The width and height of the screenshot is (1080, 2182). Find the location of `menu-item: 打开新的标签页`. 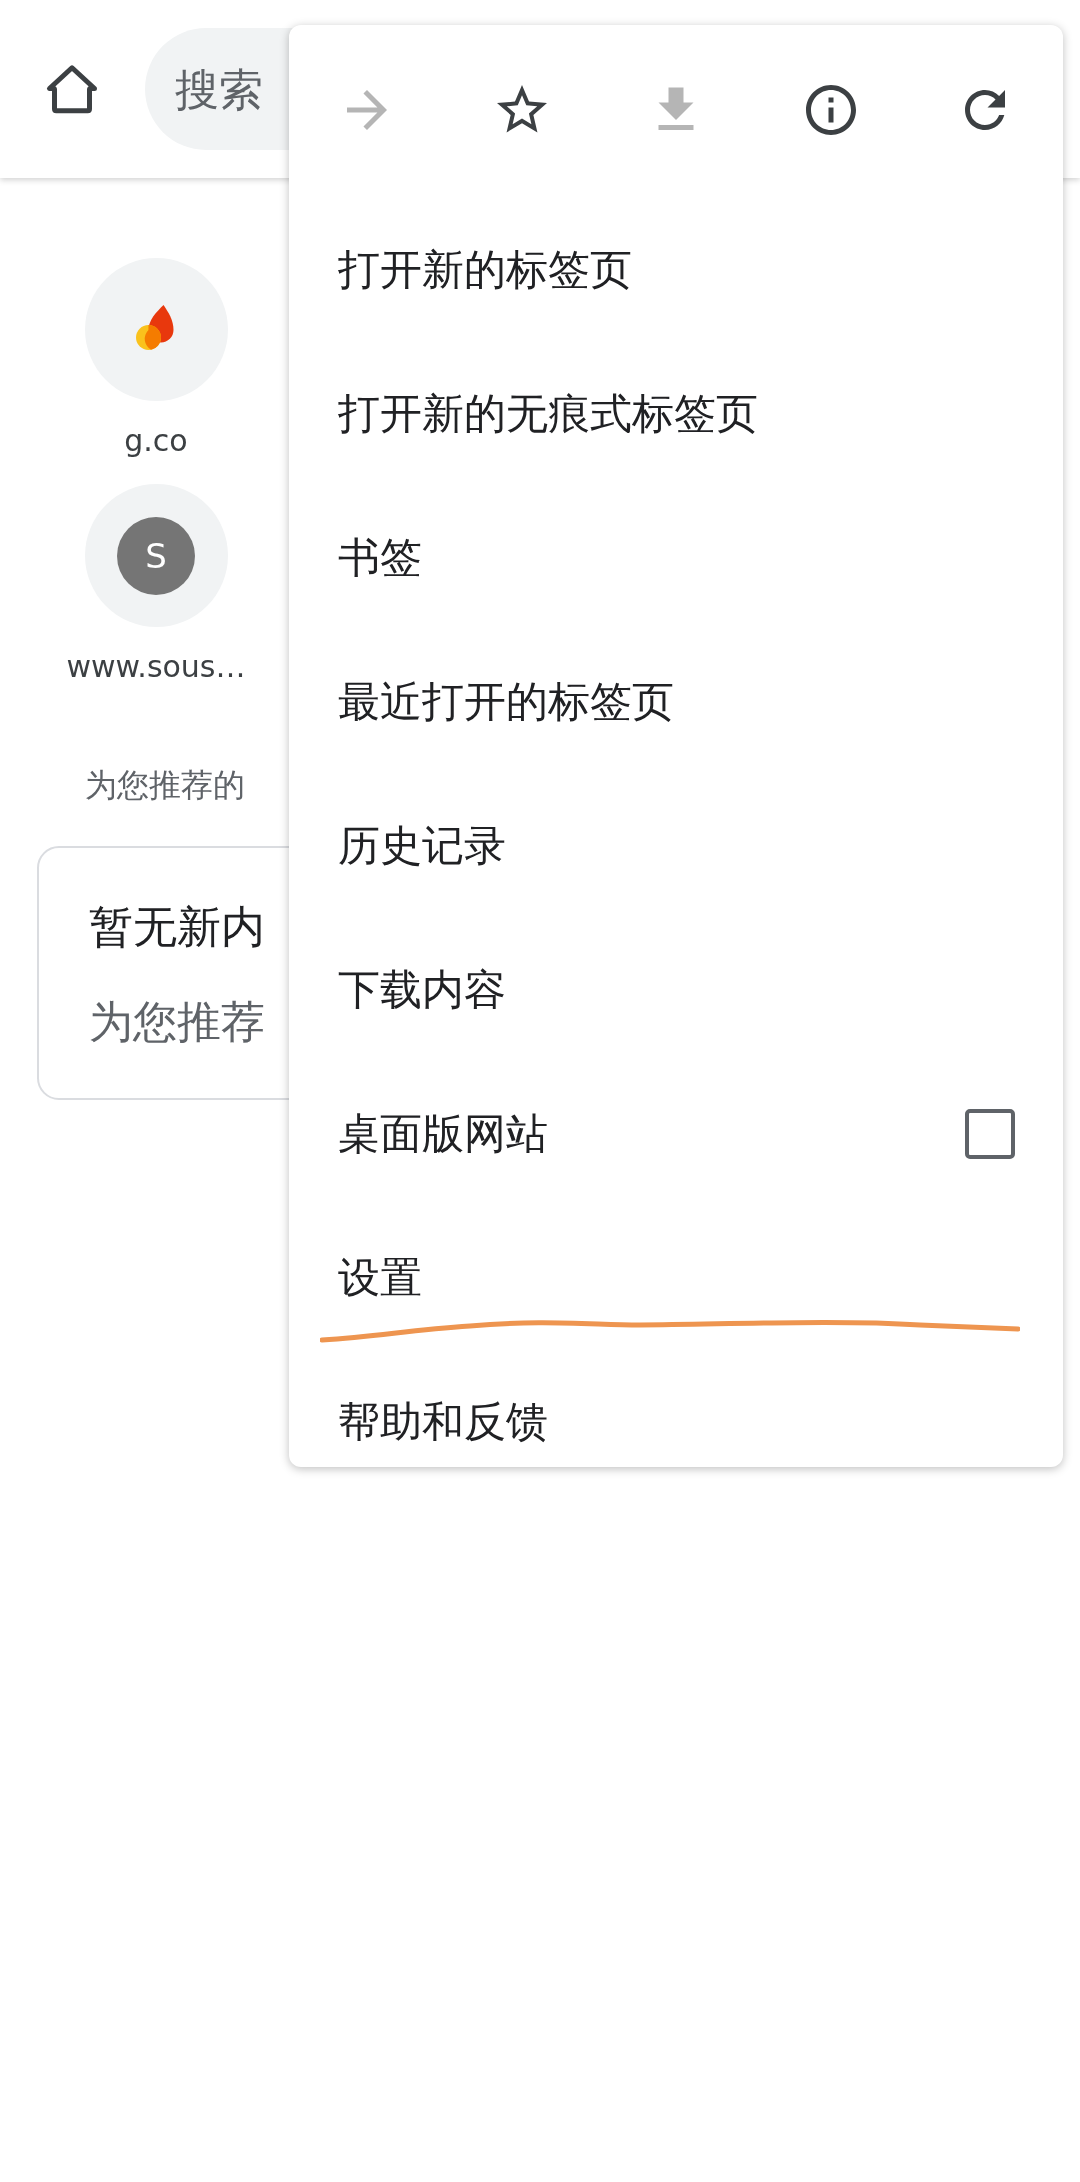

menu-item: 打开新的标签页 is located at coordinates (485, 270).